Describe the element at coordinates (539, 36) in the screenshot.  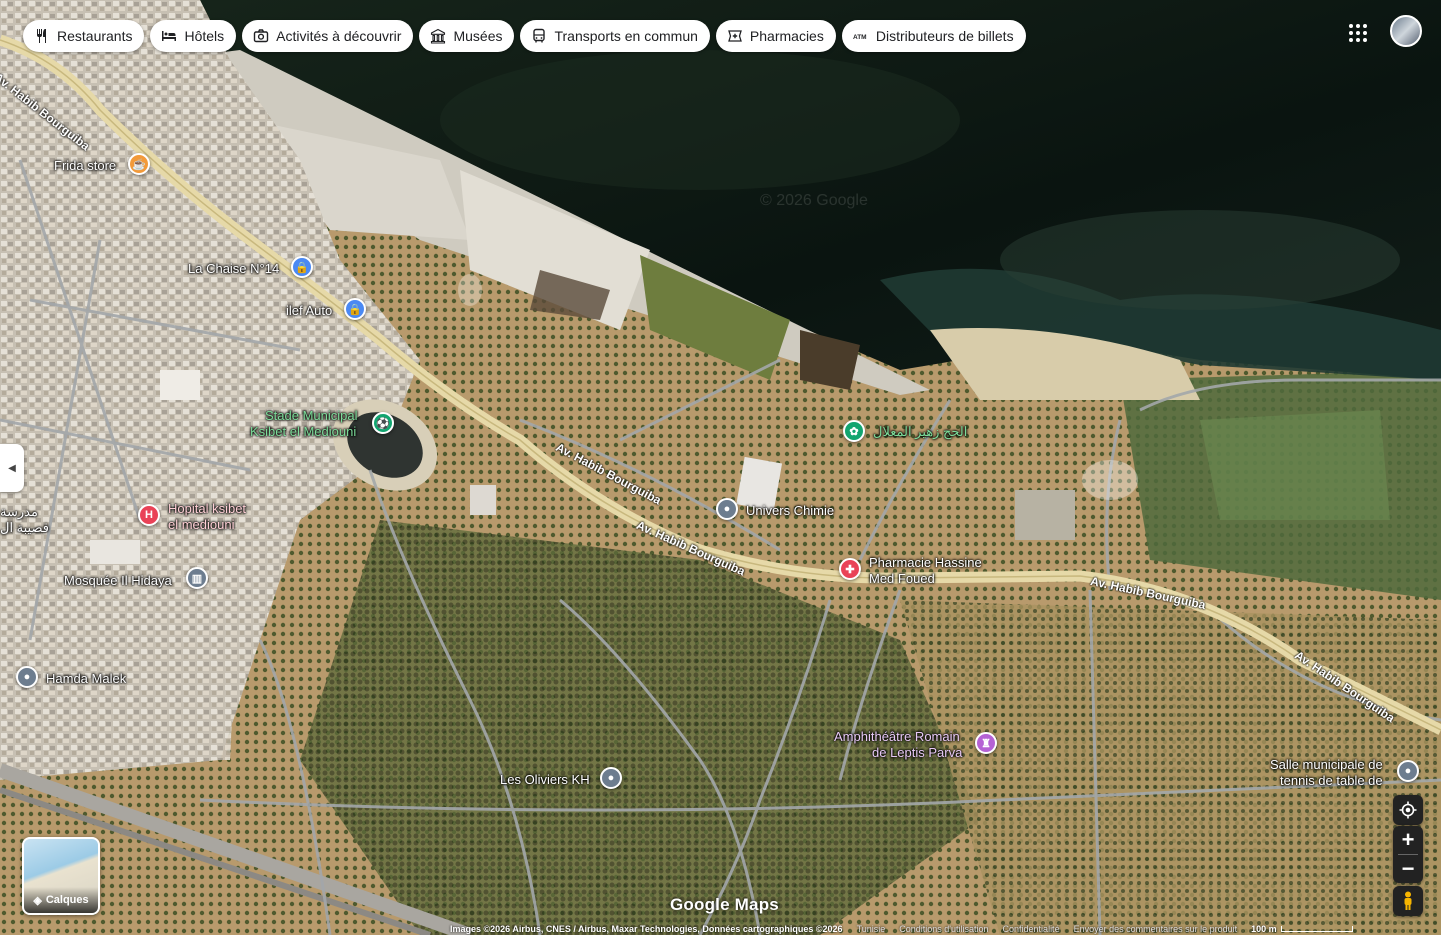
I see `bus-icon` at that location.